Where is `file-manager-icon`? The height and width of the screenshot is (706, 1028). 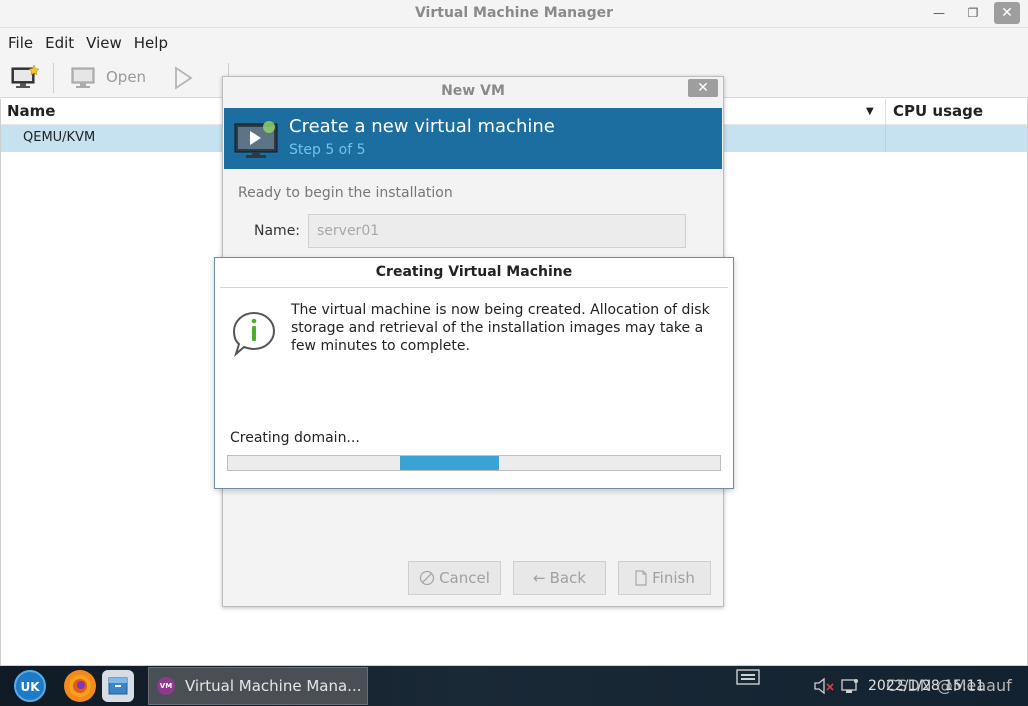 file-manager-icon is located at coordinates (118, 686).